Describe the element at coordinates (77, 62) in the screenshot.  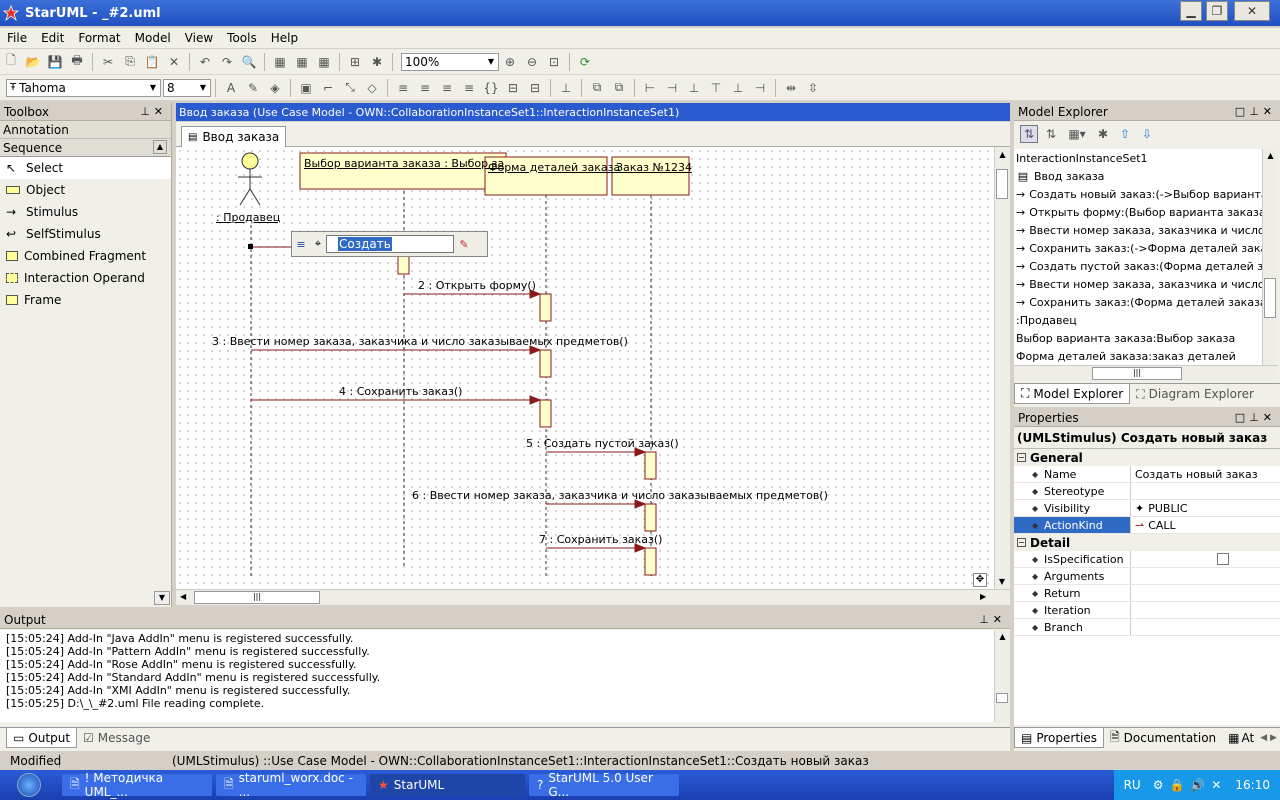
I see `print-icon: 🖶` at that location.